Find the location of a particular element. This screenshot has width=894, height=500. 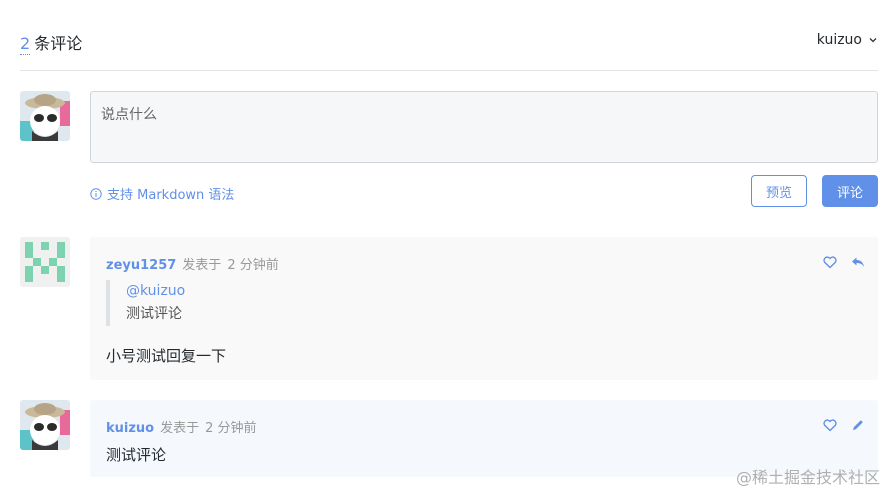

info-icon is located at coordinates (96, 193).